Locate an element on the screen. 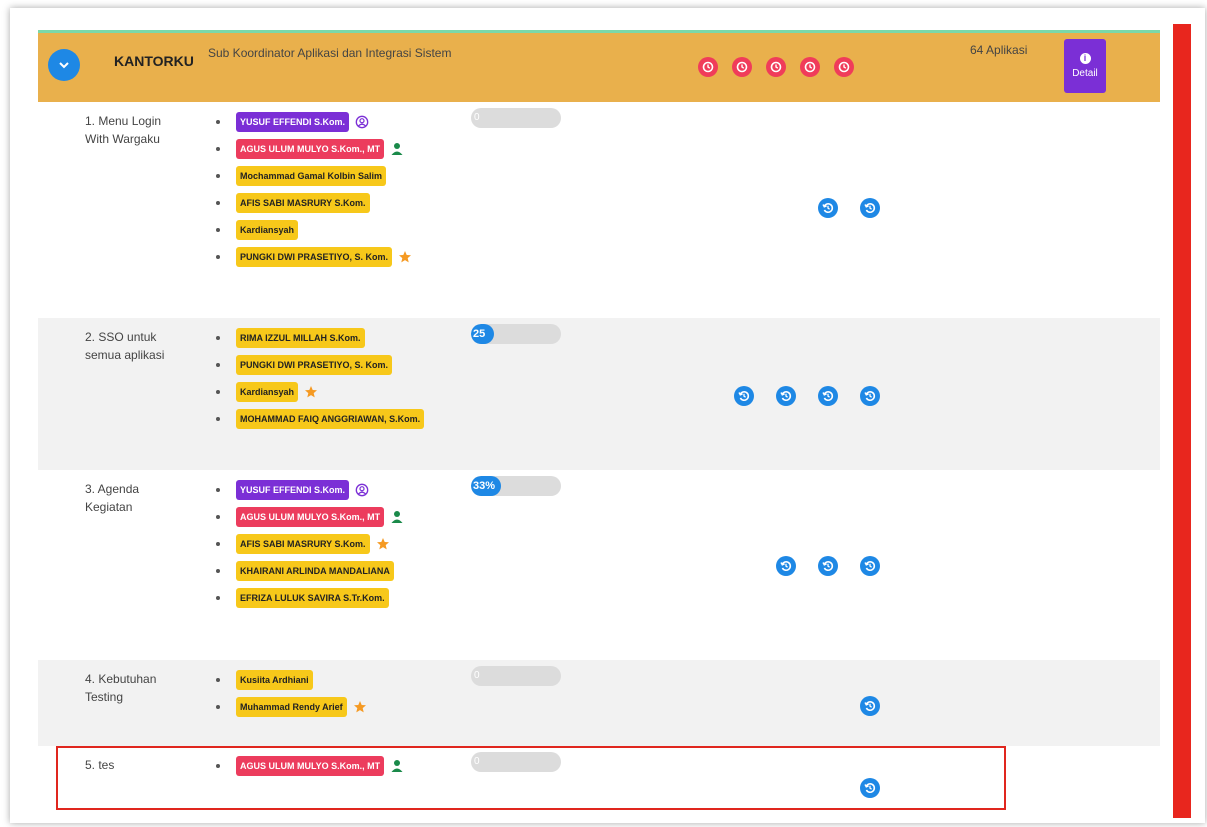  task-name: 2. SSO untuk semua aplikasi is located at coordinates (125, 346).